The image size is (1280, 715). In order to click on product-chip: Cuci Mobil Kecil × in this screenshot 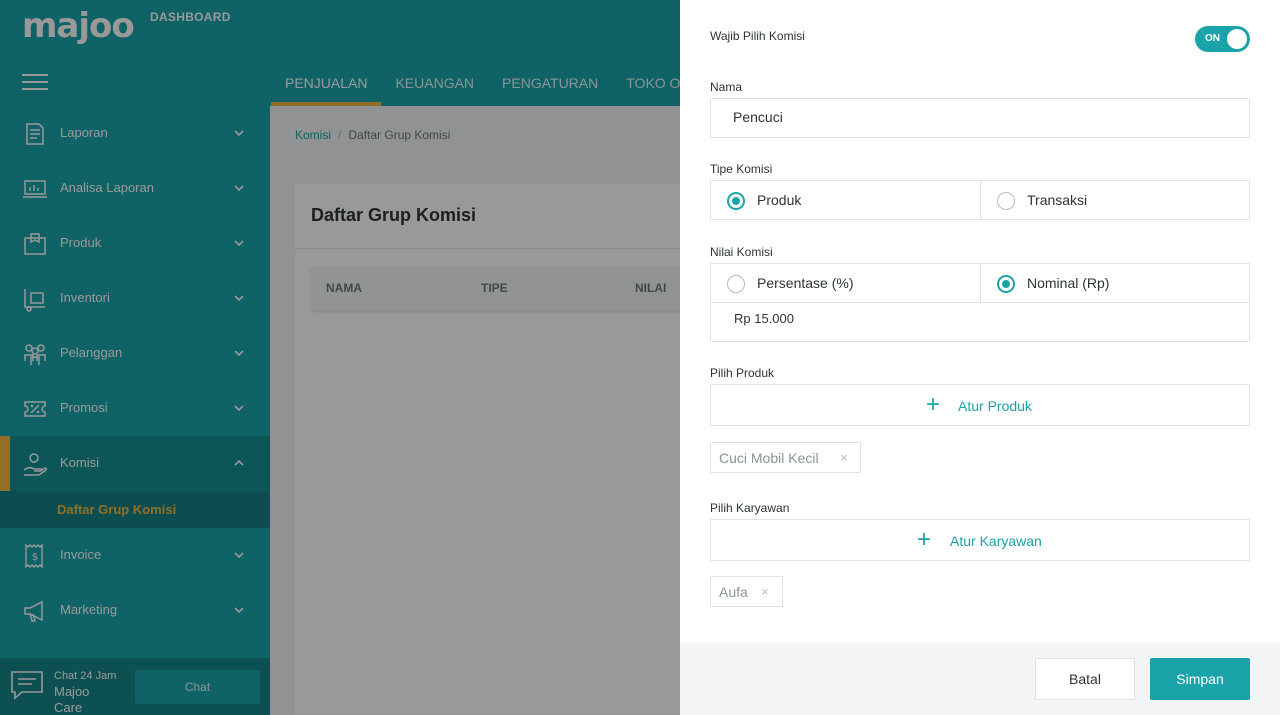, I will do `click(785, 457)`.